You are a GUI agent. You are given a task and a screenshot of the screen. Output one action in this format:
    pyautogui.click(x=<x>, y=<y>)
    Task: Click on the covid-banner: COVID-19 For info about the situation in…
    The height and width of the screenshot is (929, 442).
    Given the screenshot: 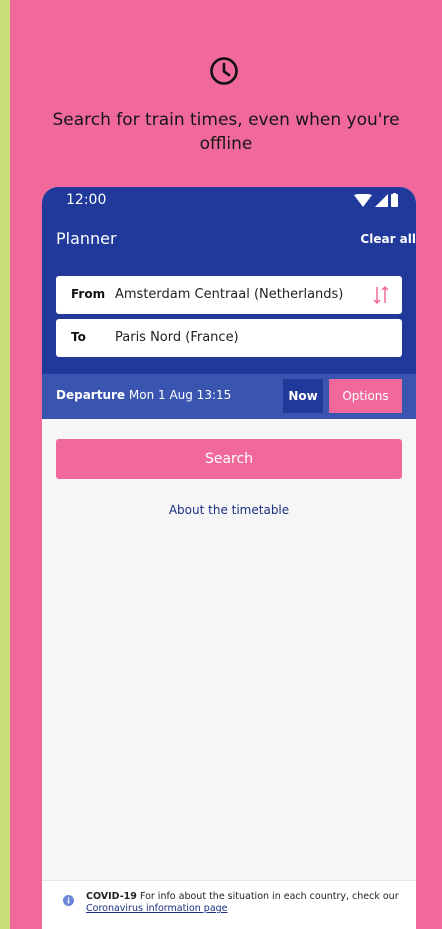 What is the action you would take?
    pyautogui.click(x=229, y=904)
    